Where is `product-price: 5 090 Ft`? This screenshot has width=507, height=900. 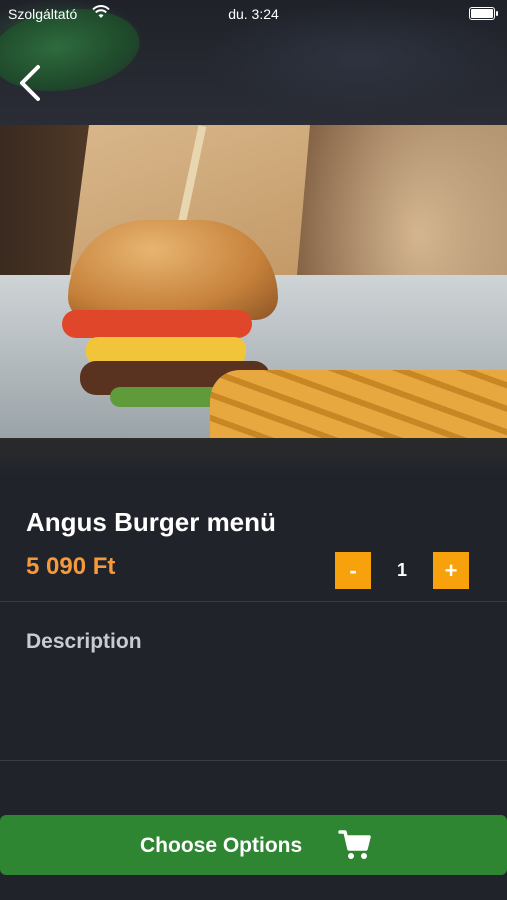 product-price: 5 090 Ft is located at coordinates (71, 566).